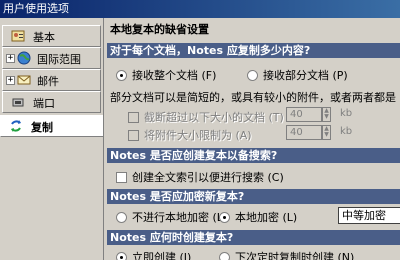  I want to click on sidebar-item-label: 基本, so click(44, 37).